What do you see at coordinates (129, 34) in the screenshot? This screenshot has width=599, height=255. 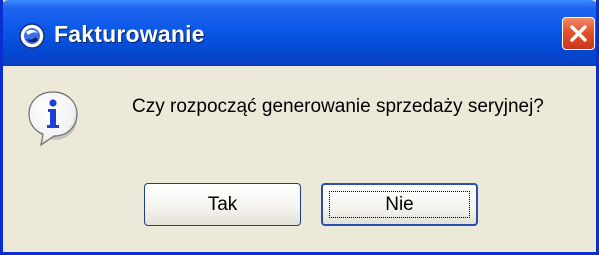 I see `window-title: Fakturowanie` at bounding box center [129, 34].